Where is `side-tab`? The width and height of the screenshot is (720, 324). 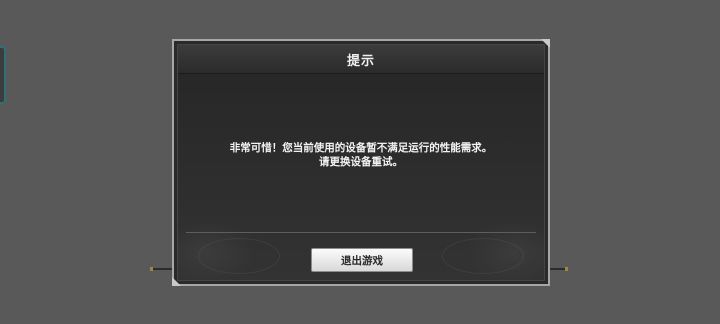 side-tab is located at coordinates (3, 75).